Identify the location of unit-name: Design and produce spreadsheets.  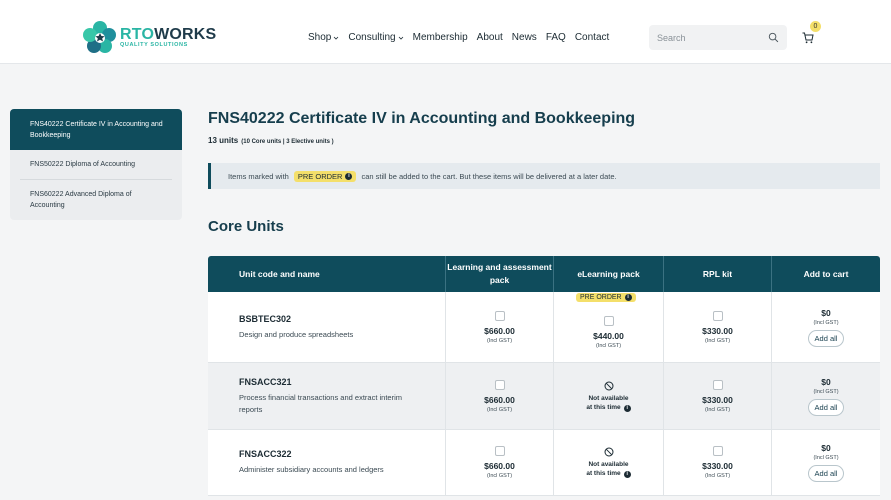
(296, 334).